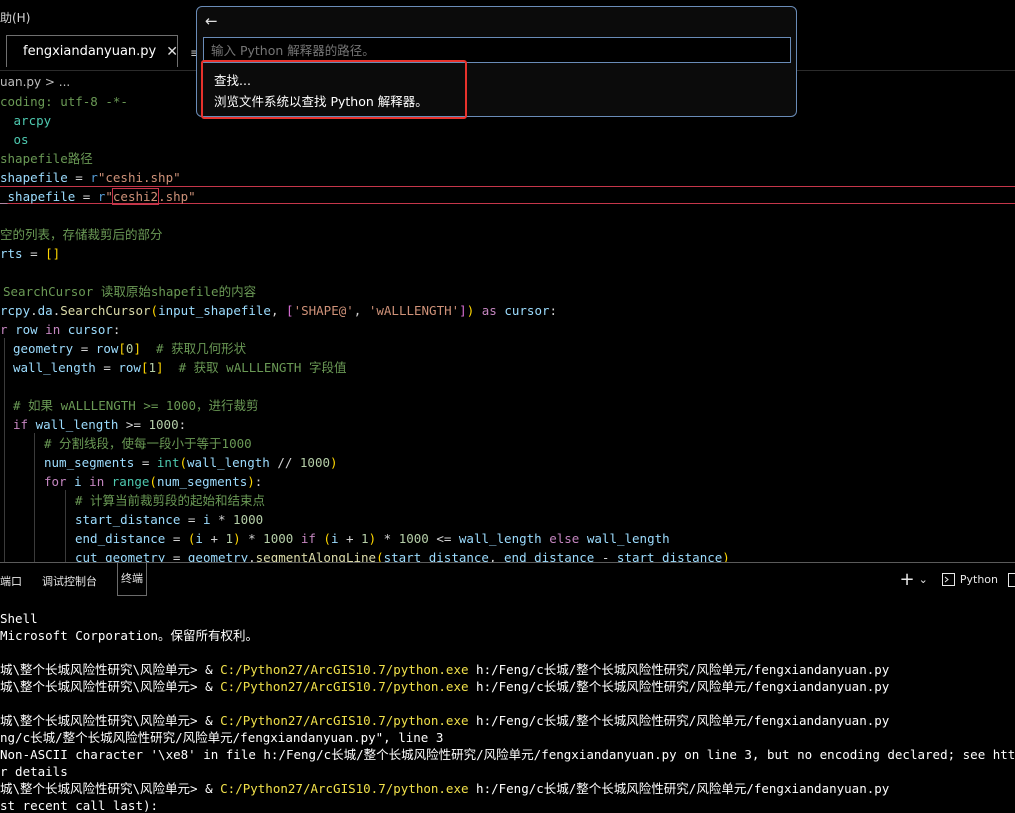 Image resolution: width=1015 pixels, height=813 pixels. Describe the element at coordinates (957, 579) in the screenshot. I see `panel-actions: + ⌄ Python` at that location.